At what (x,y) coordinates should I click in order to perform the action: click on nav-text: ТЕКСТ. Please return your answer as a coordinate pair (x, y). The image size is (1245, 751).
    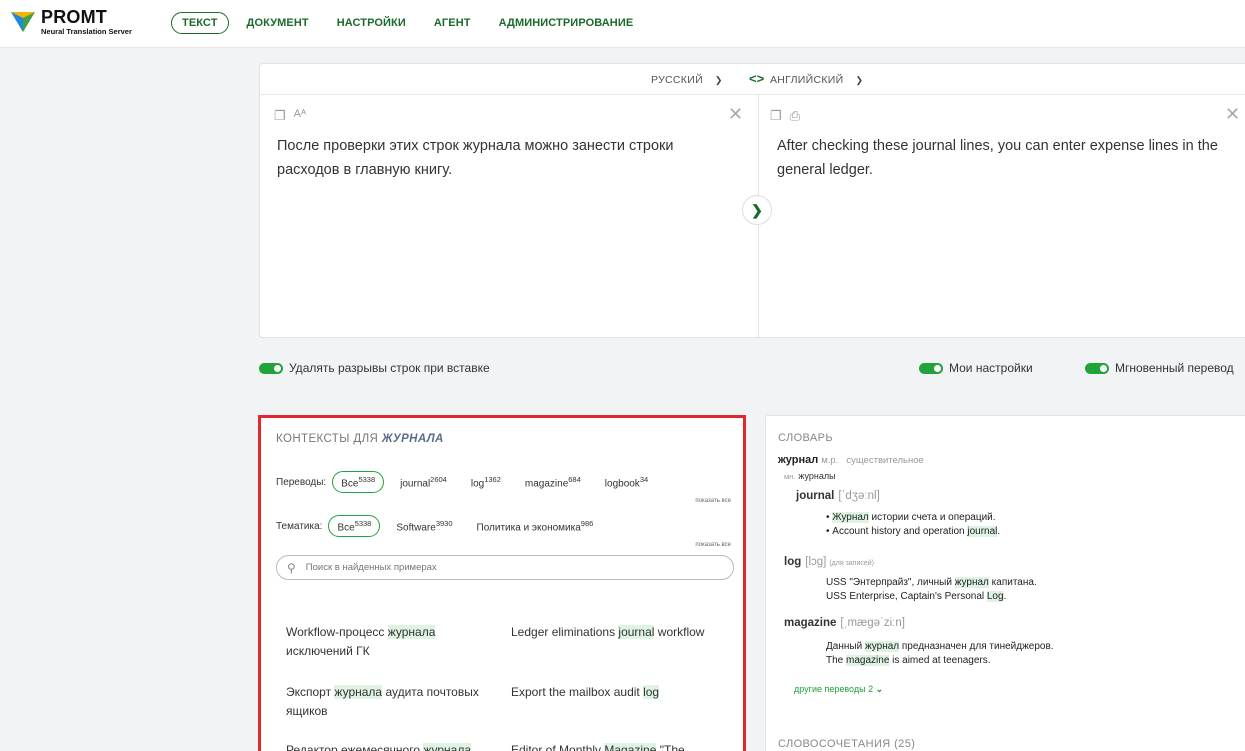
    Looking at the image, I should click on (200, 23).